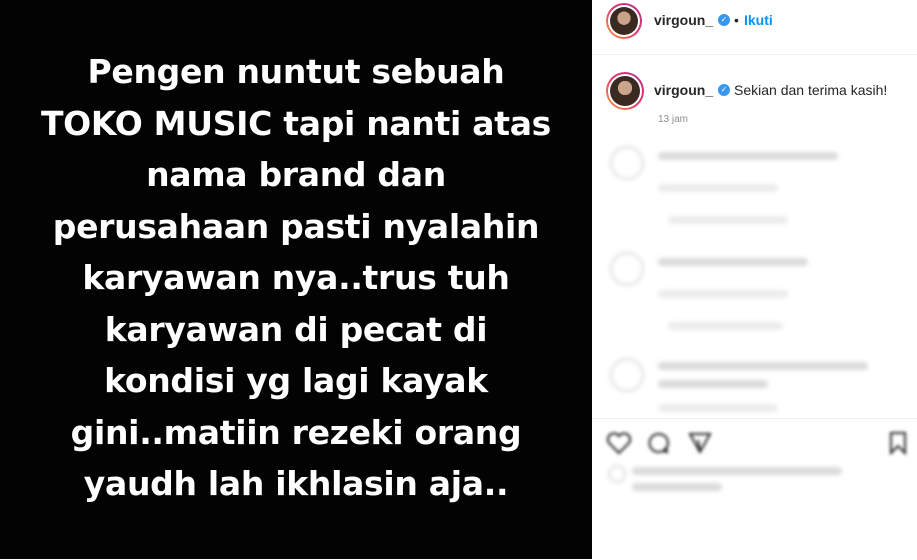 This screenshot has width=917, height=560. Describe the element at coordinates (296, 329) in the screenshot. I see `post-text-line: karyawan di pecat di` at that location.